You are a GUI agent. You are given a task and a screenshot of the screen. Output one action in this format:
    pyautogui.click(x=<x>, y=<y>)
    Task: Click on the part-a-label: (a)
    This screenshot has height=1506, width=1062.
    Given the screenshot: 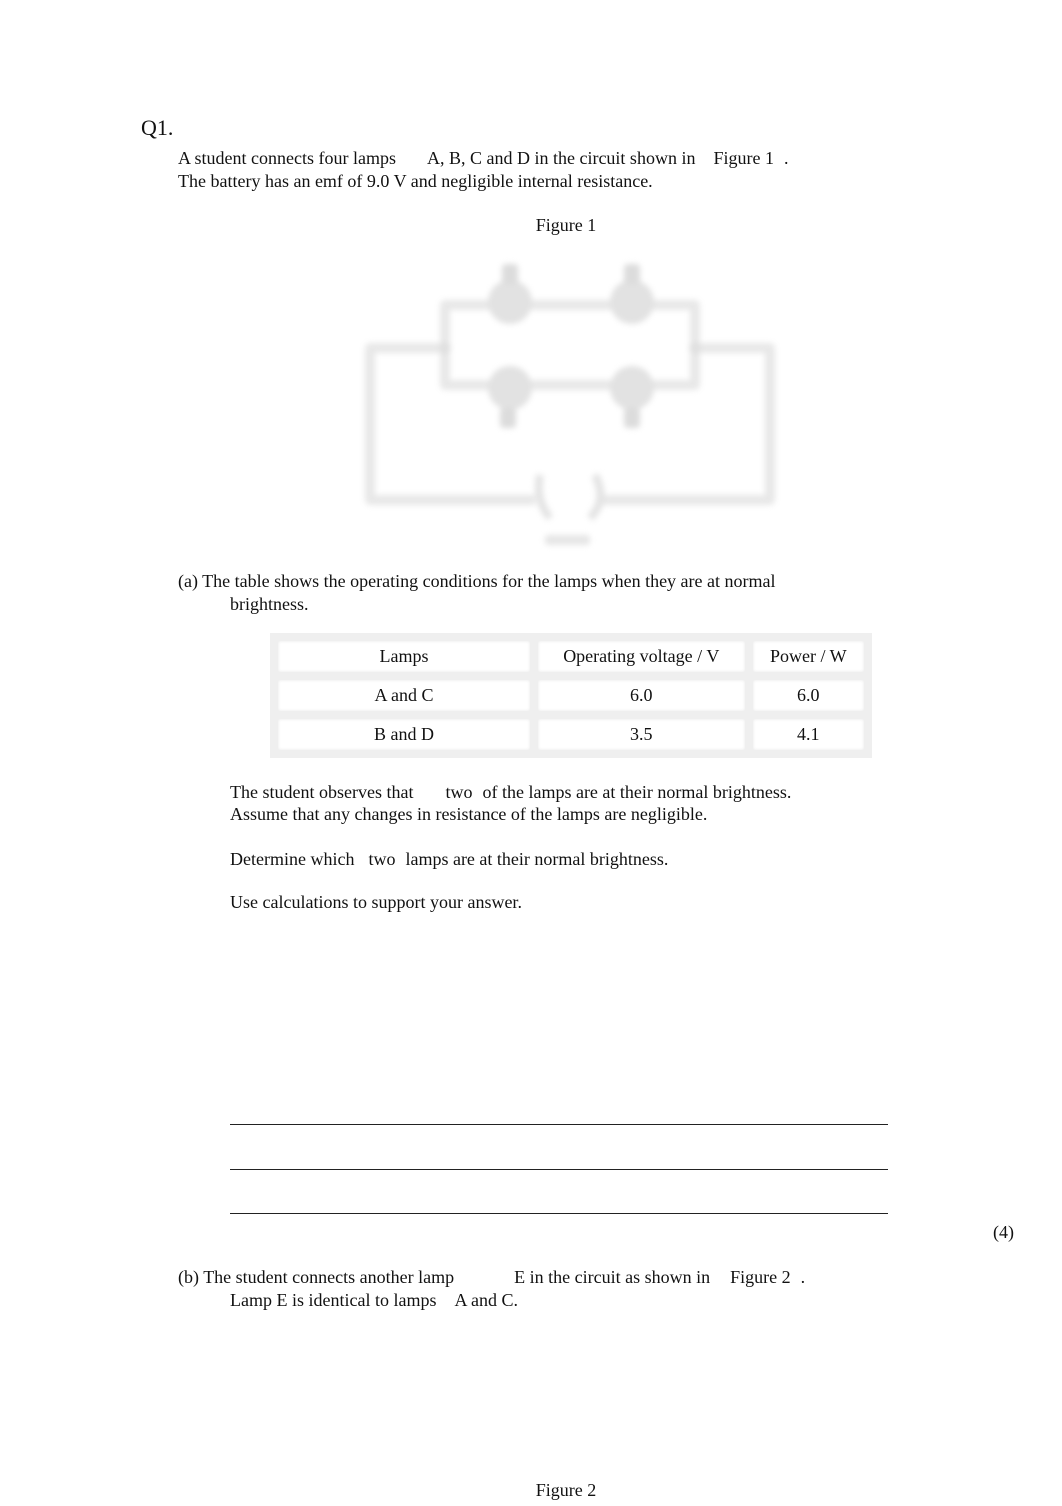 What is the action you would take?
    pyautogui.click(x=188, y=581)
    